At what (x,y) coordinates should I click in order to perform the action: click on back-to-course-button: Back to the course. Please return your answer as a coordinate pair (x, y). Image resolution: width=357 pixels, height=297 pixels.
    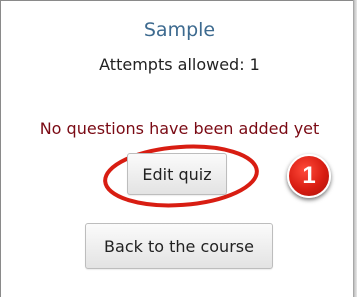
    Looking at the image, I should click on (179, 246).